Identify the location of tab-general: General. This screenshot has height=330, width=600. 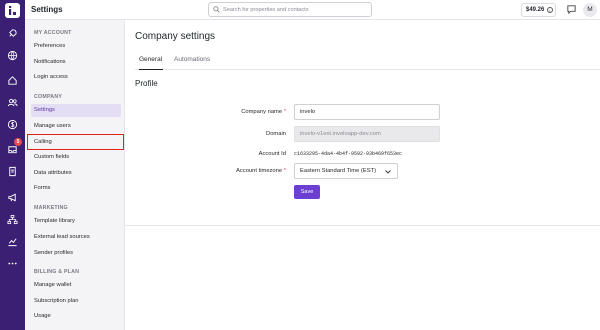
(151, 63).